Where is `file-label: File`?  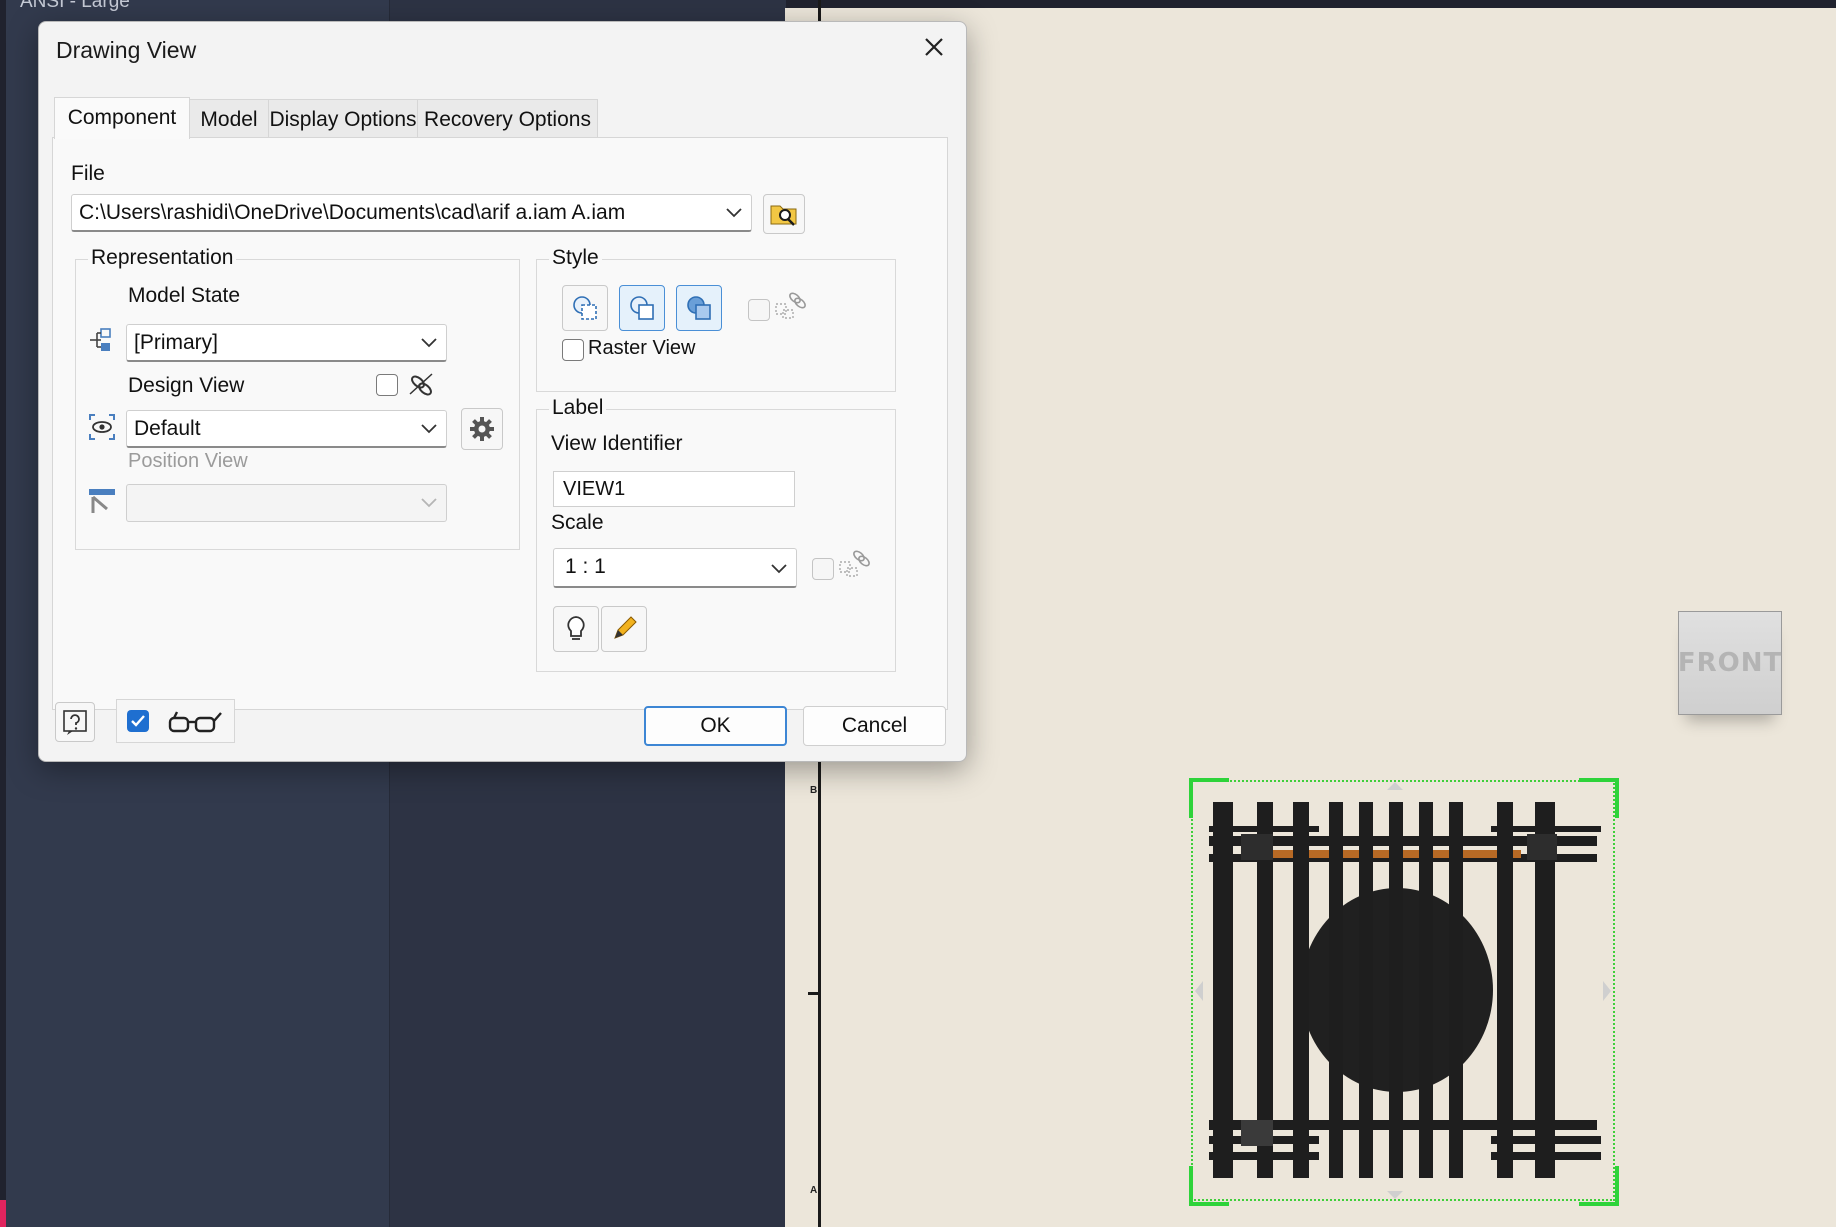 file-label: File is located at coordinates (88, 173).